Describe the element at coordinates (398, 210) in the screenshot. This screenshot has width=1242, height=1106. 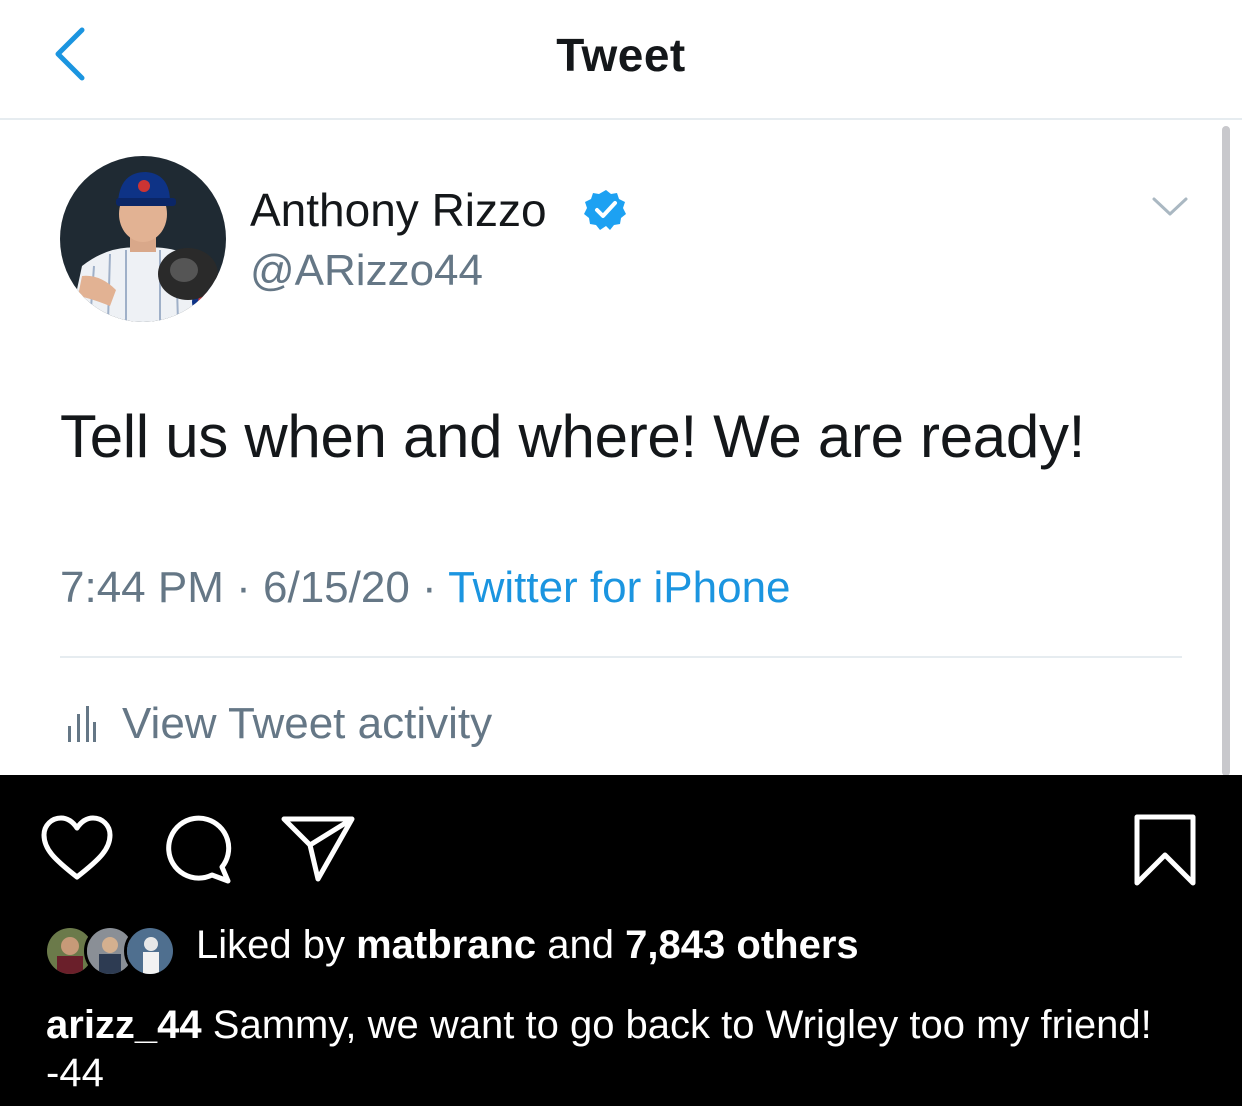
I see `author-name: Anthony Rizzo` at that location.